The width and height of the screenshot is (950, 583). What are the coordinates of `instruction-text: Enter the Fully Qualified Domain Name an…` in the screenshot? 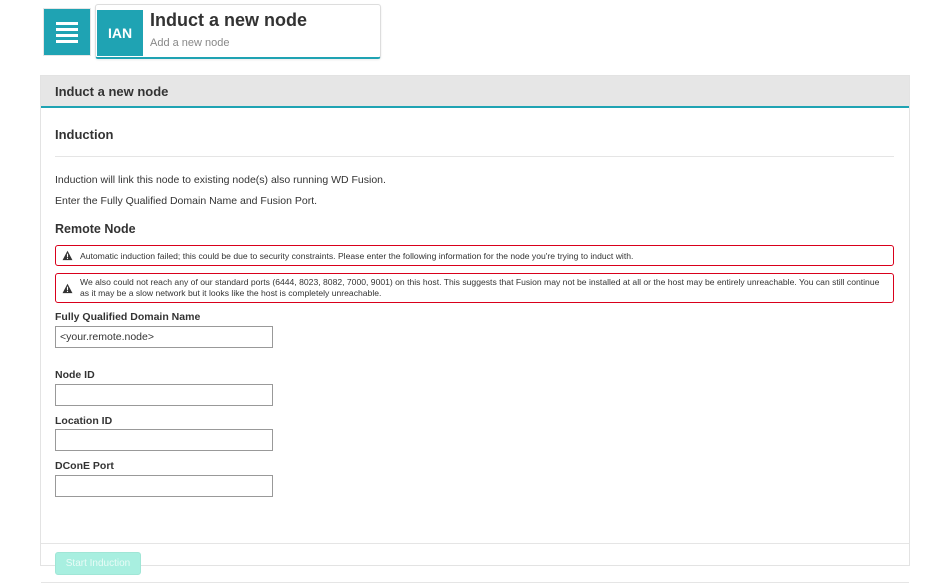 It's located at (186, 201).